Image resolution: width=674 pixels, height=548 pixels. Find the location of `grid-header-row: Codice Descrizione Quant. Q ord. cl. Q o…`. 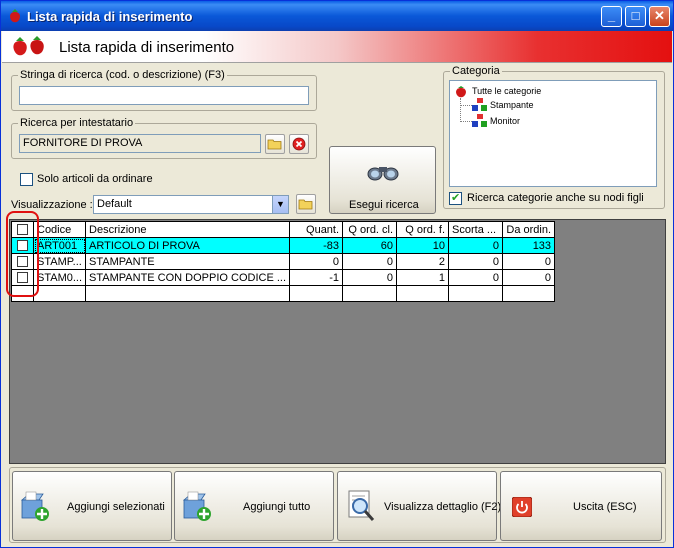

grid-header-row: Codice Descrizione Quant. Q ord. cl. Q o… is located at coordinates (283, 229).